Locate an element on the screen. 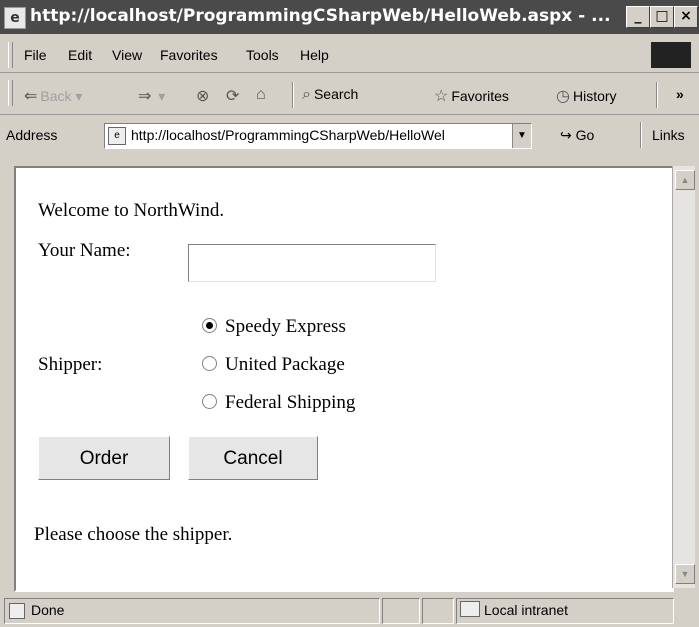 The image size is (699, 627). name-input is located at coordinates (312, 263).